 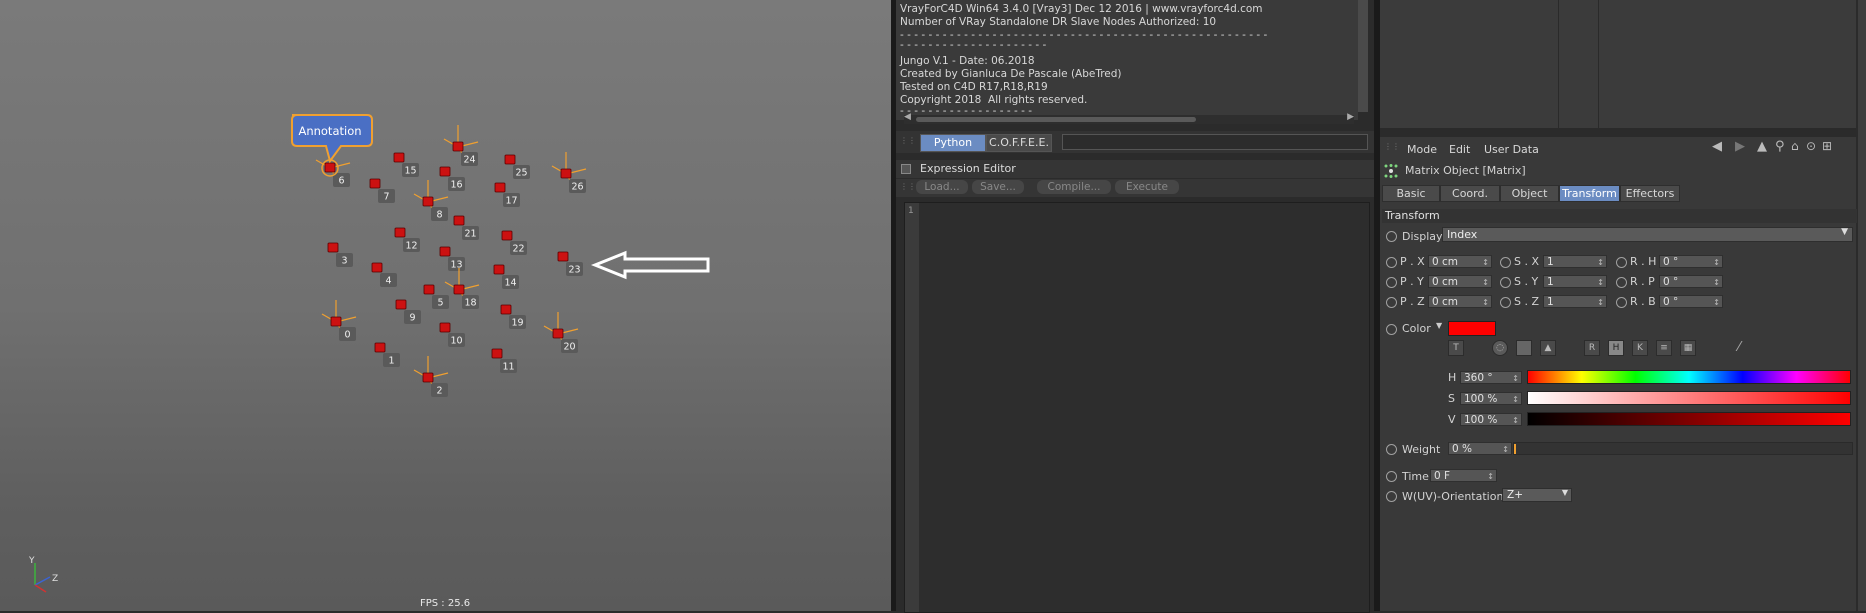 I want to click on python-button: Python, so click(x=953, y=143).